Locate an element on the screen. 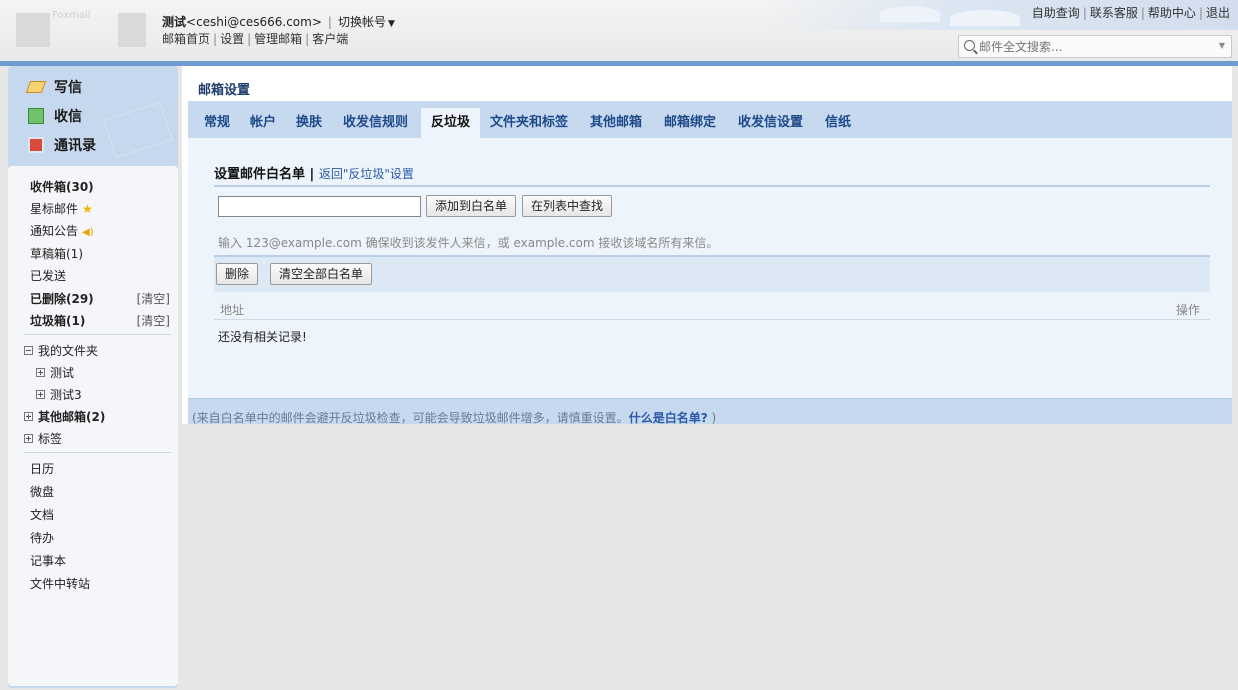  empty-deleted-button: [清空] is located at coordinates (153, 298).